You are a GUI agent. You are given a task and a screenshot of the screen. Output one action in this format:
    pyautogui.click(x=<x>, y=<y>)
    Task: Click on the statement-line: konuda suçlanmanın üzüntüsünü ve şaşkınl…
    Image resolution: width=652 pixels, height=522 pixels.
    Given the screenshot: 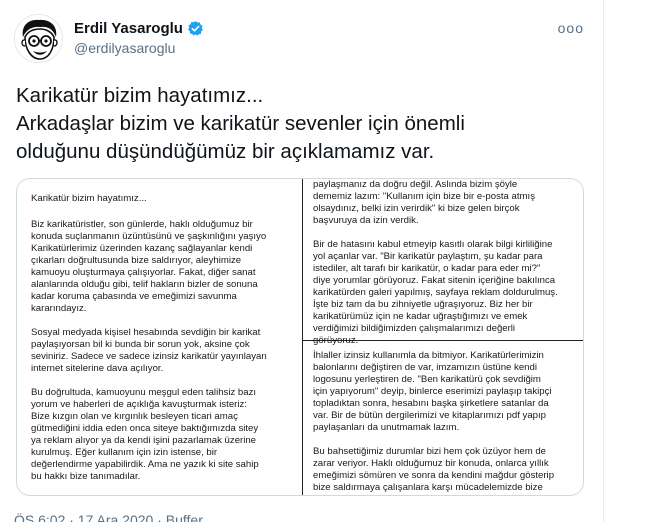 What is the action you would take?
    pyautogui.click(x=149, y=236)
    